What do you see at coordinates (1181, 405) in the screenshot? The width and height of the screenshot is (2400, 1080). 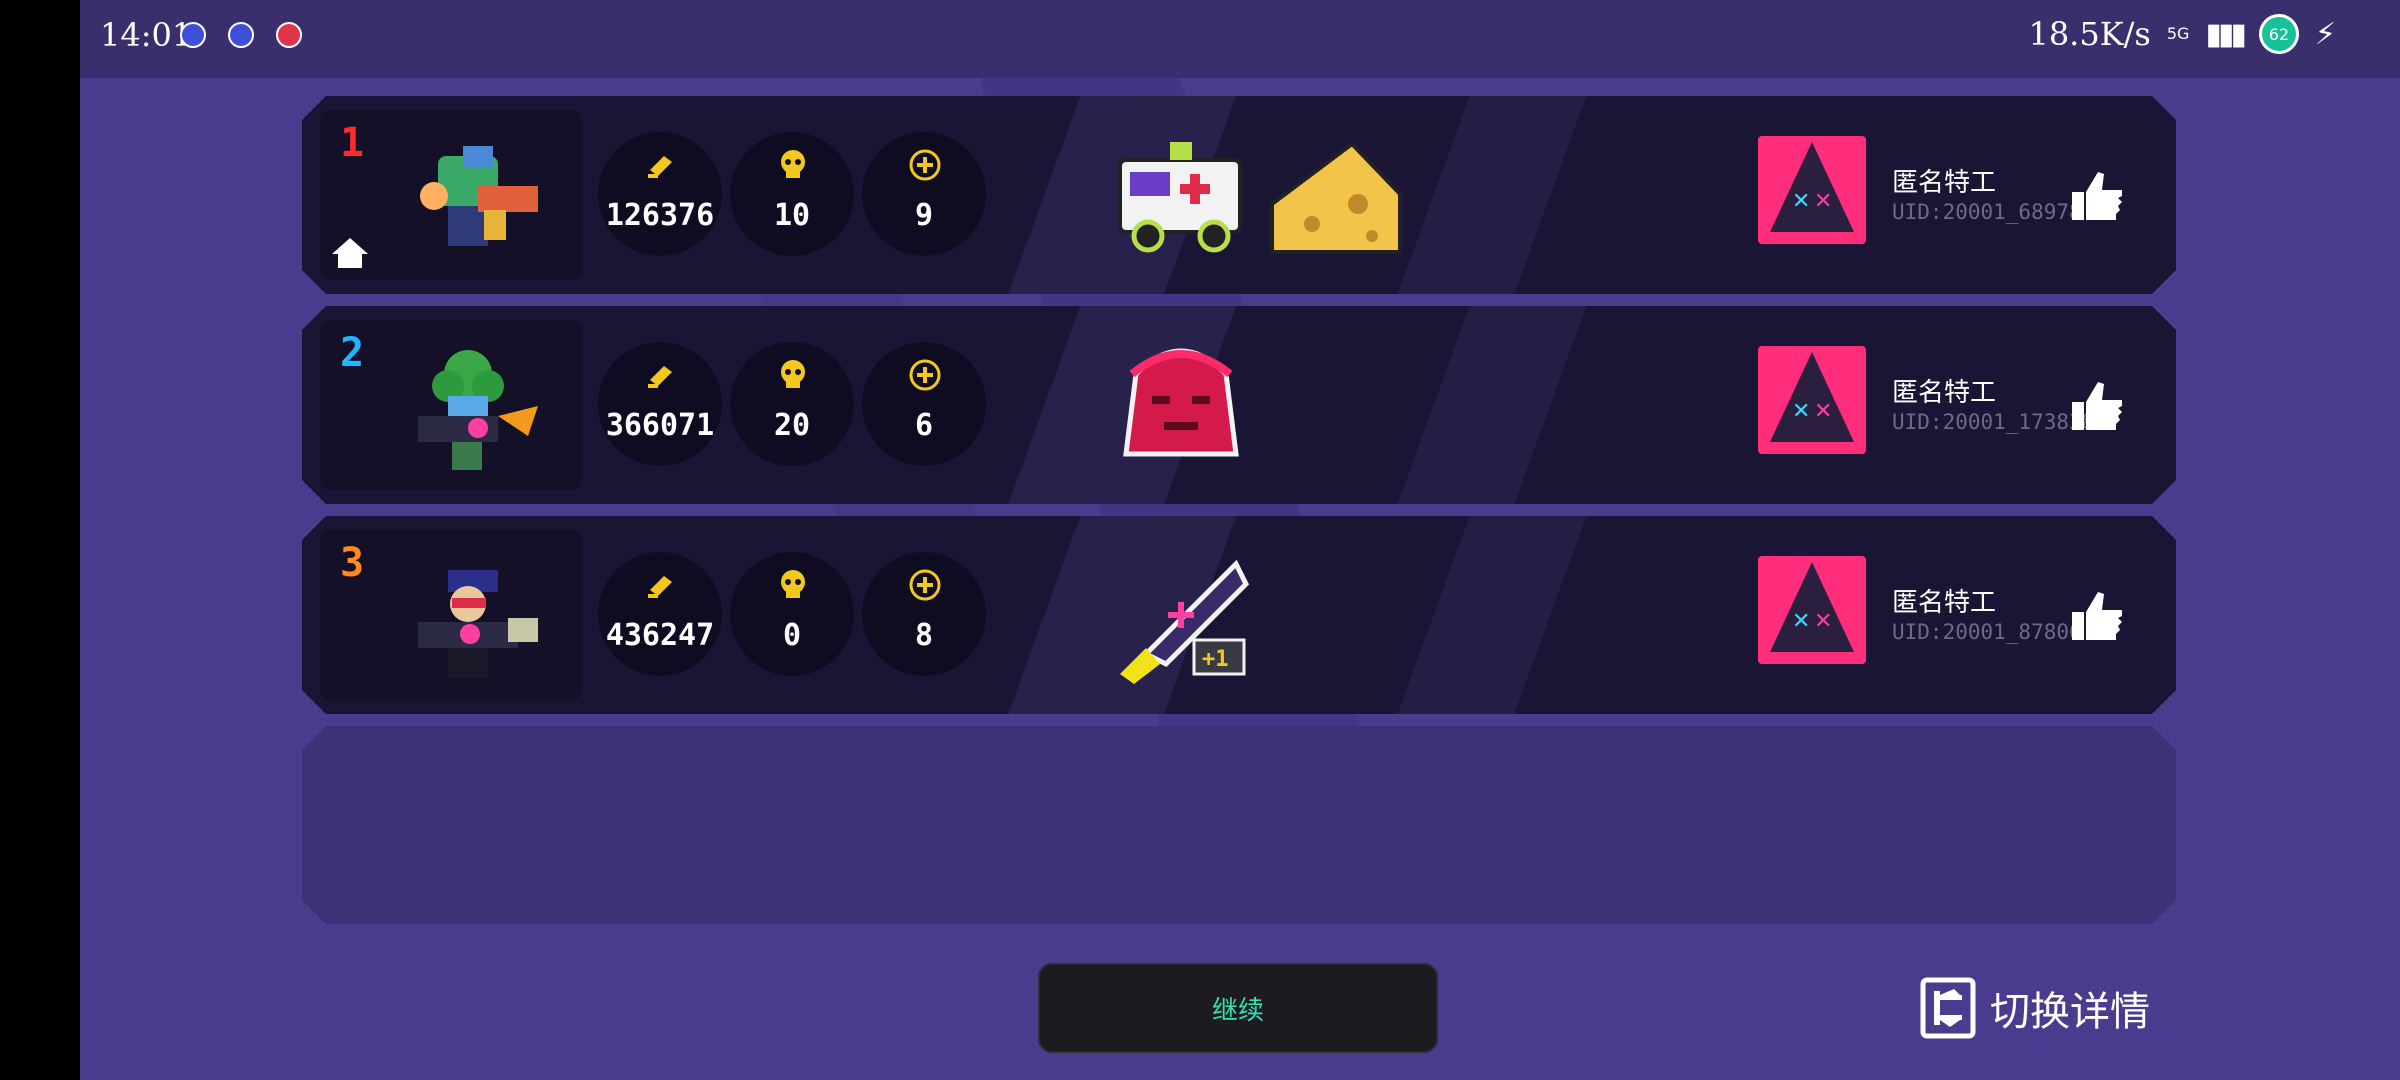 I see `demon-item-icon` at bounding box center [1181, 405].